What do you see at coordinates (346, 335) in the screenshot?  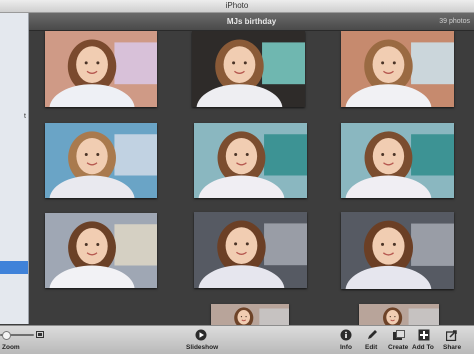 I see `info-icon` at bounding box center [346, 335].